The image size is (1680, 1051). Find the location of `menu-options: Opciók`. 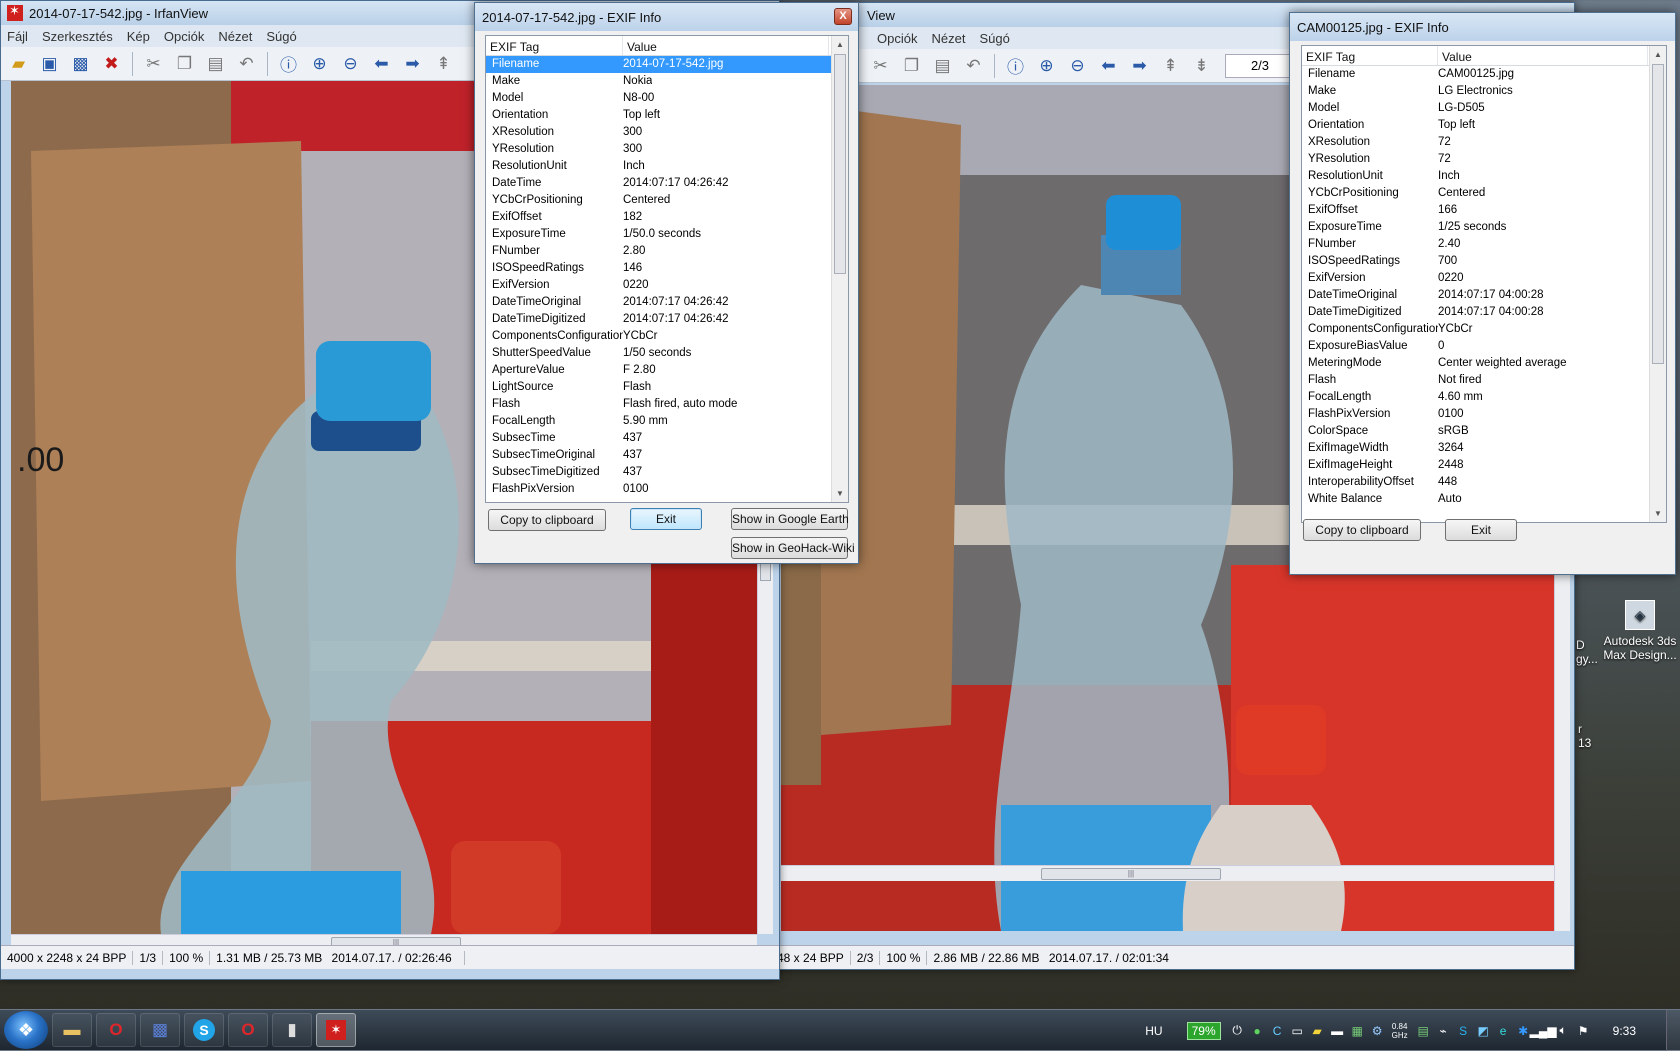

menu-options: Opciók is located at coordinates (184, 36).